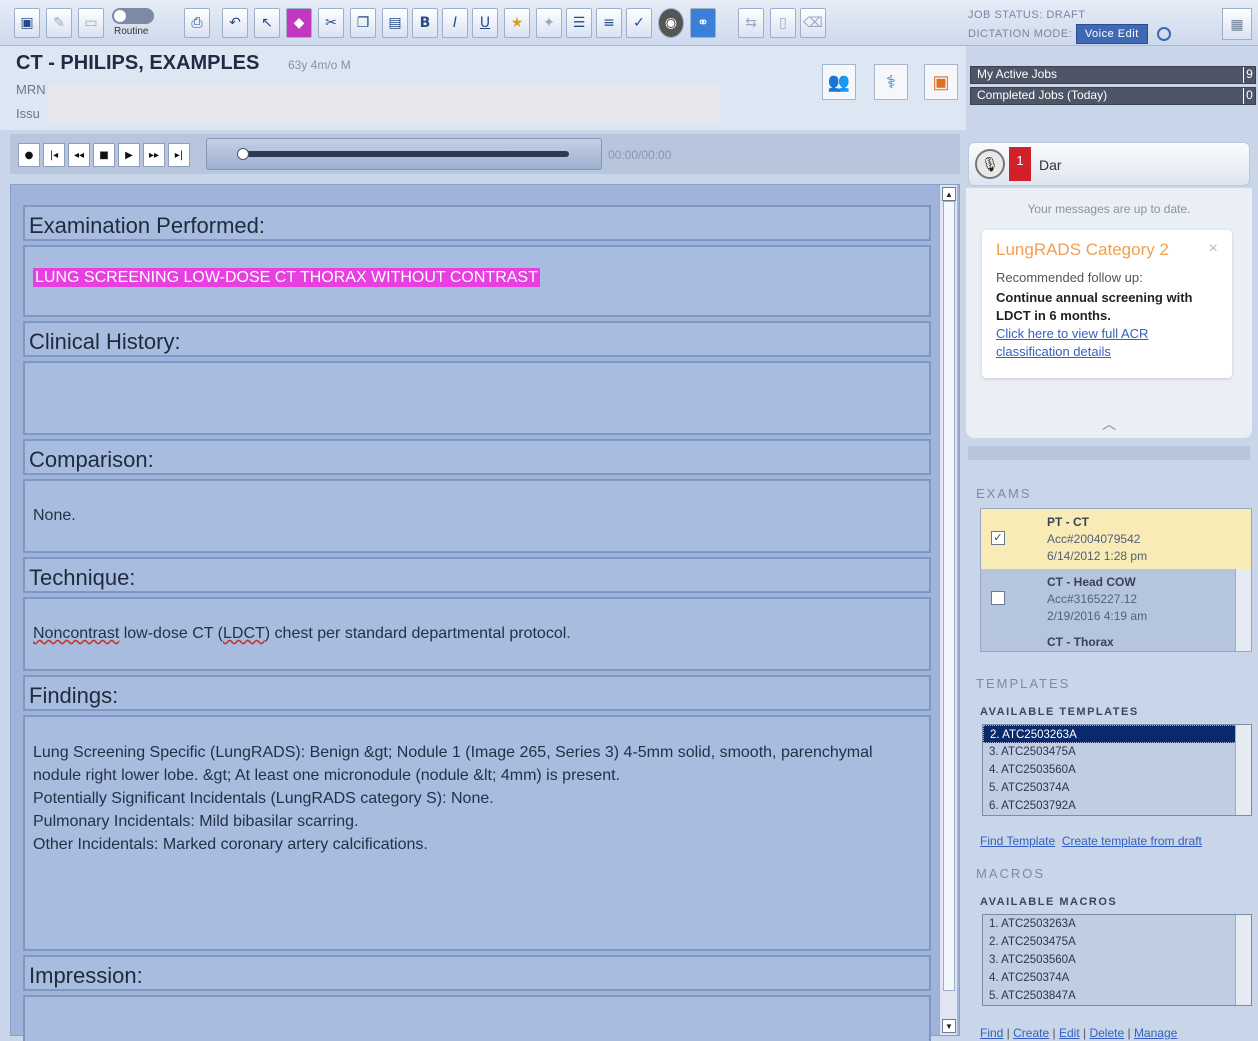 This screenshot has height=1041, width=1258. Describe the element at coordinates (1117, 996) in the screenshot. I see `macro-item: 5. ATC2503847A` at that location.